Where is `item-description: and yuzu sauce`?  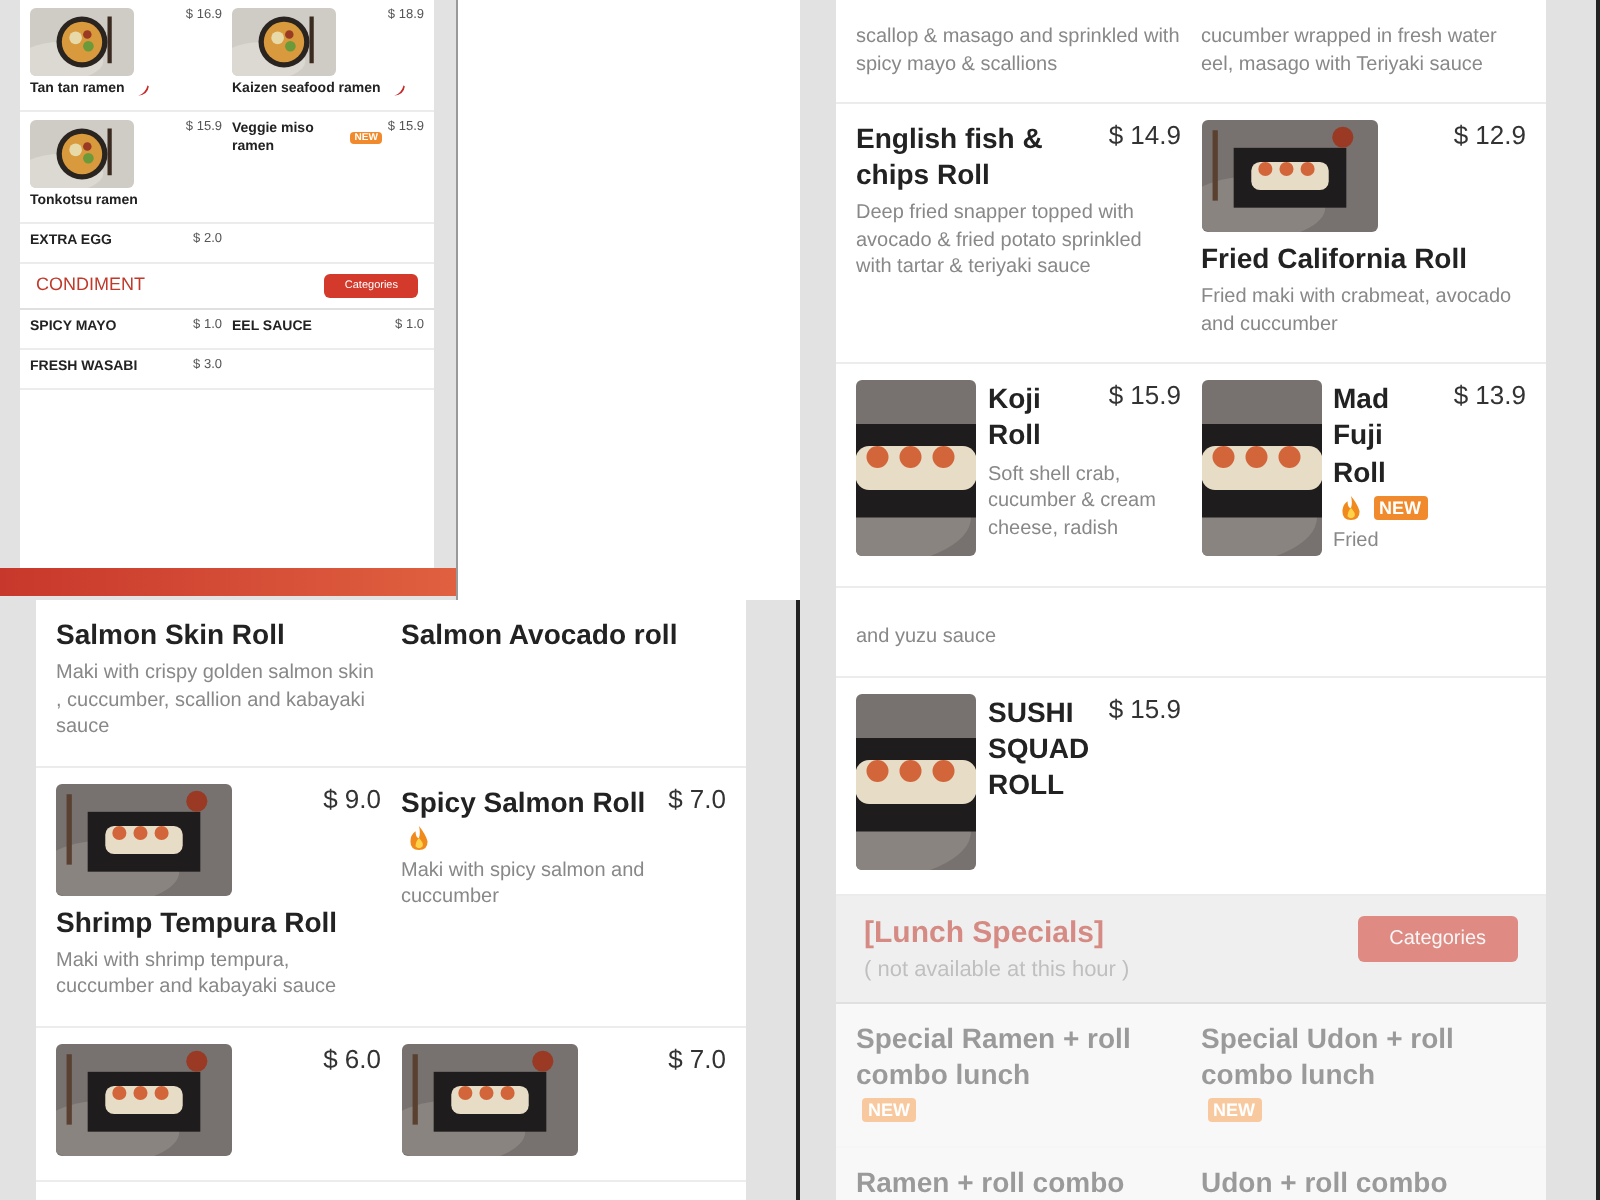
item-description: and yuzu sauce is located at coordinates (927, 637).